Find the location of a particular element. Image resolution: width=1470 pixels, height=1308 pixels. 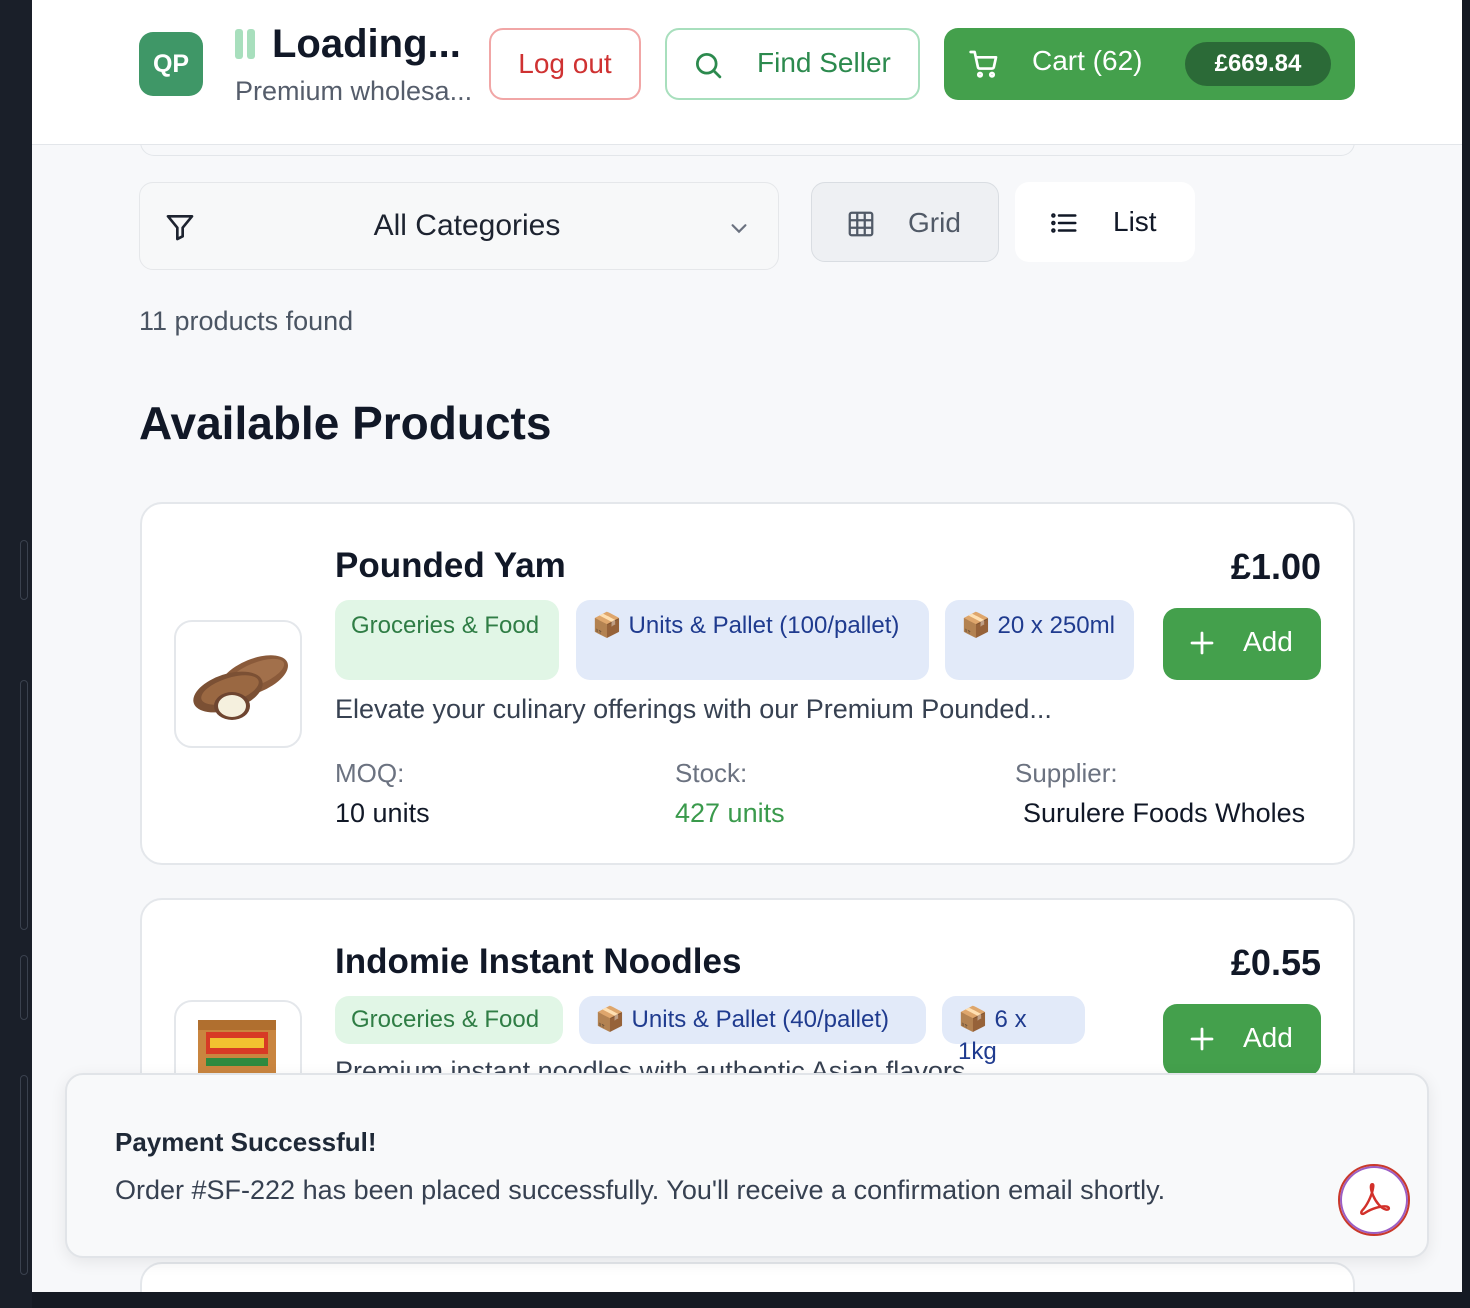

supplier-value: Surulere Foods Wholes is located at coordinates (1164, 813).